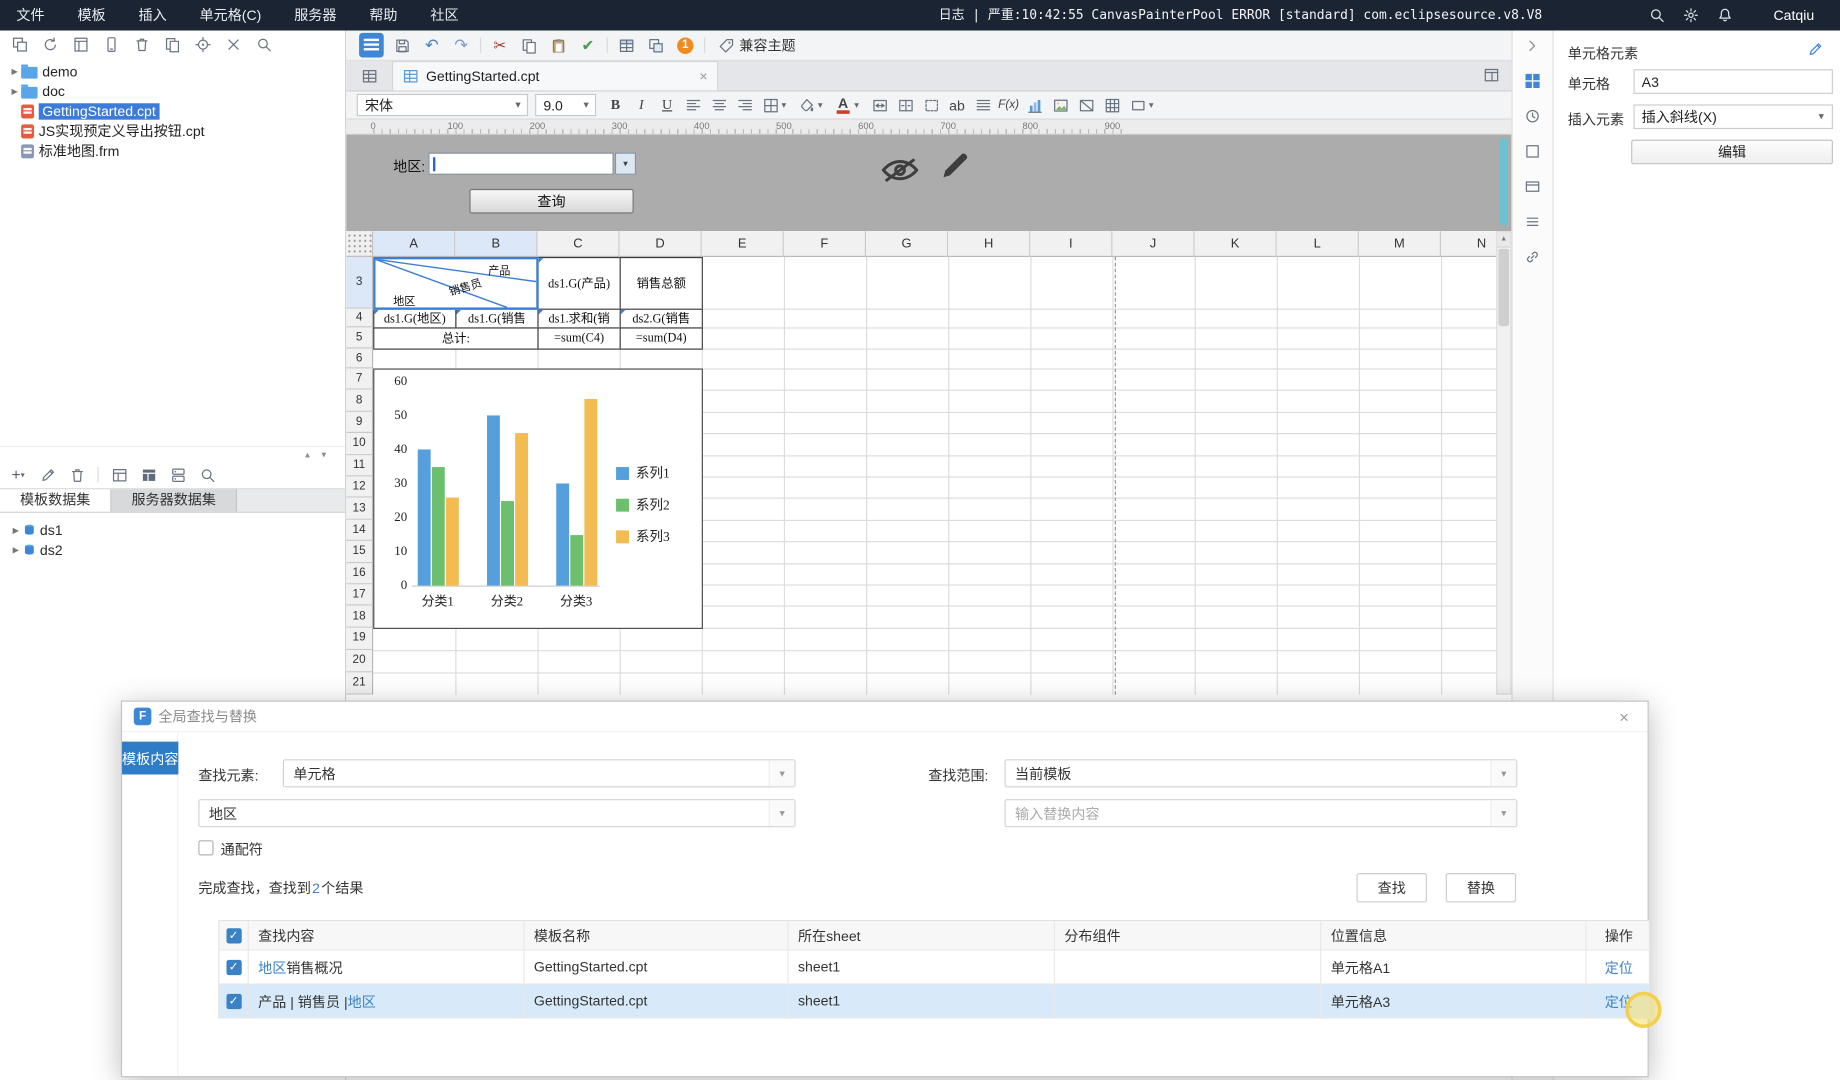  Describe the element at coordinates (1532, 116) in the screenshot. I see `cell-attributes-icon` at that location.